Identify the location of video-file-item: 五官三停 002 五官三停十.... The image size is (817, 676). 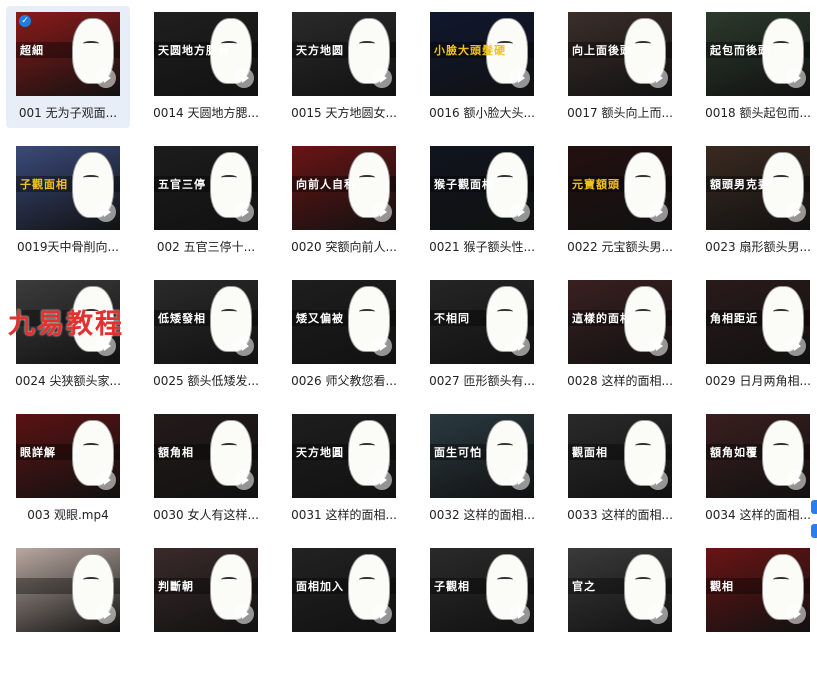
(206, 201).